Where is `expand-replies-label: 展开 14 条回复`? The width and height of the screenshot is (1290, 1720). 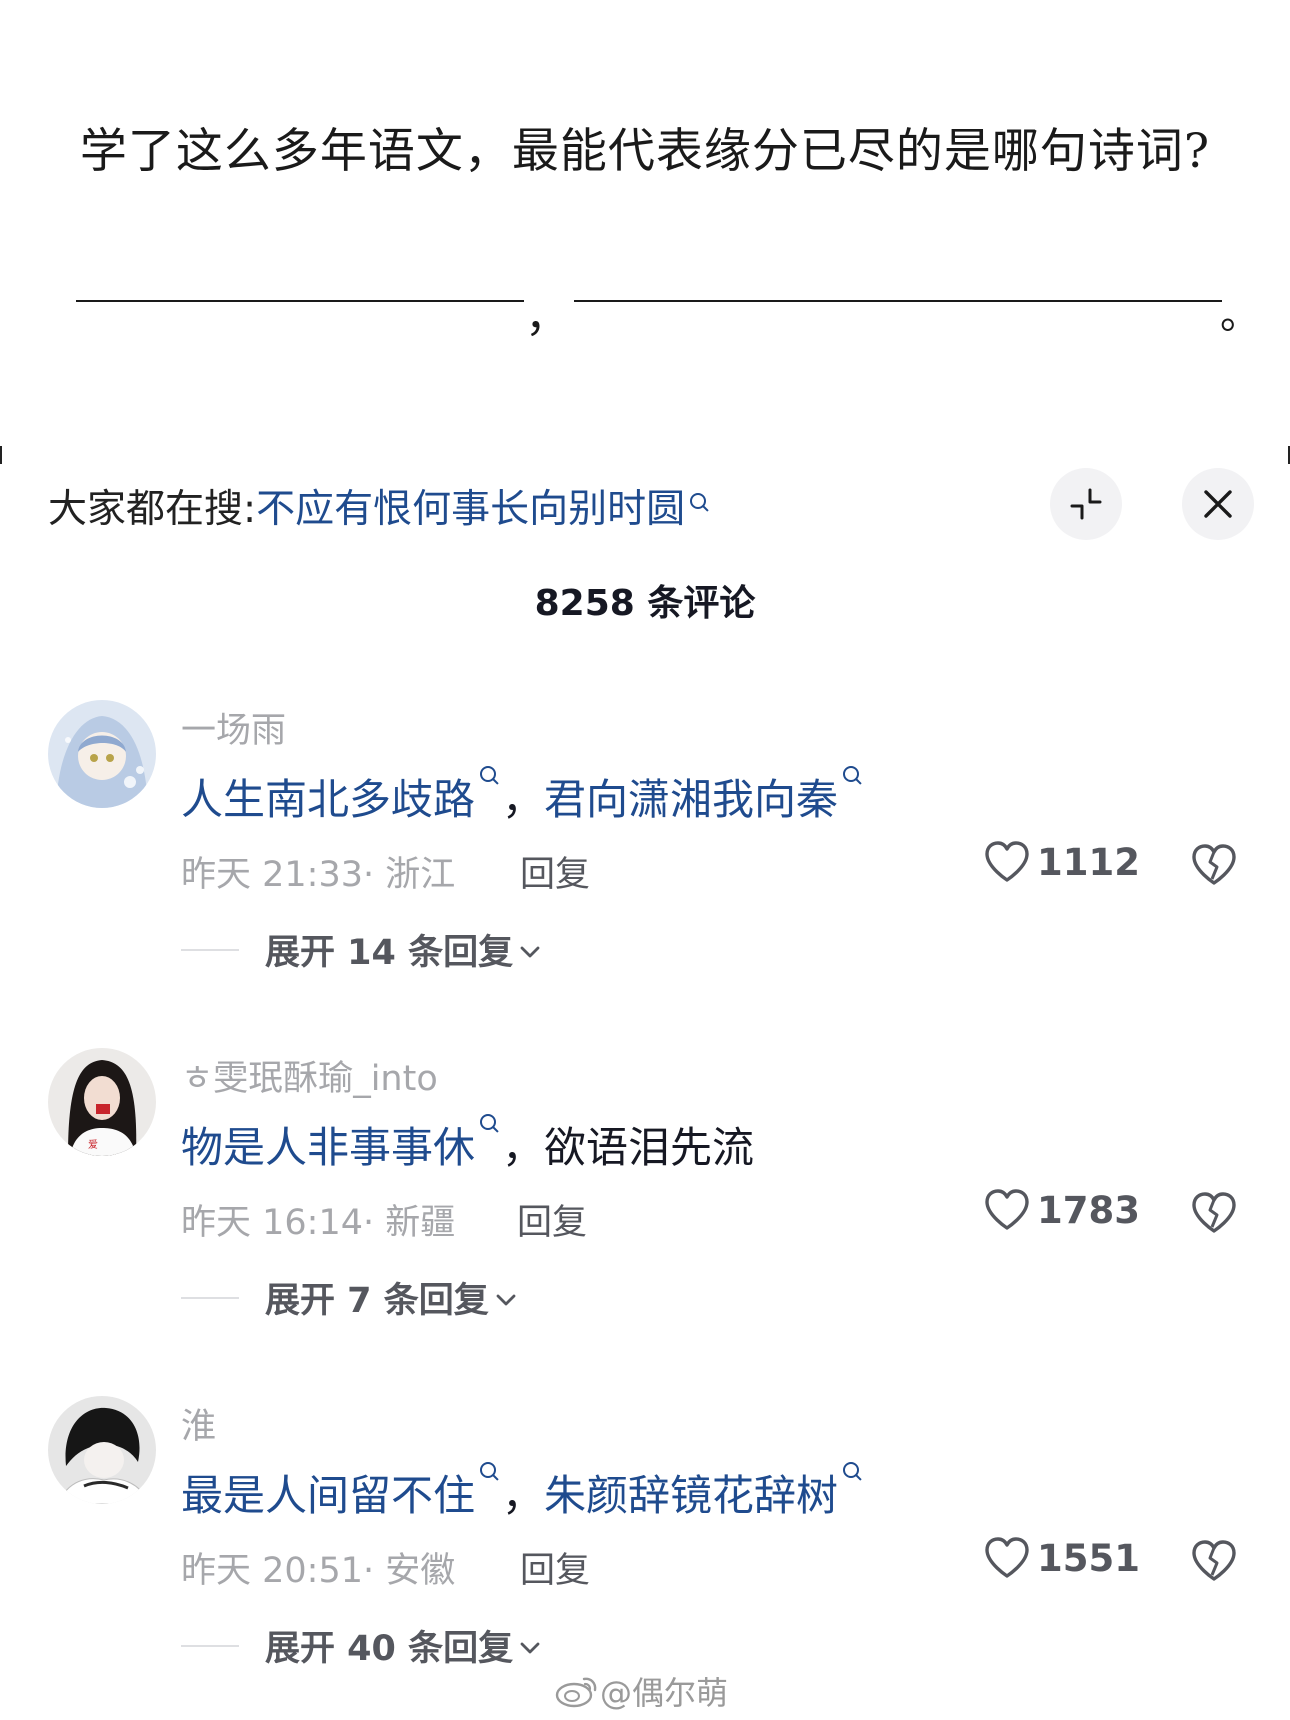 expand-replies-label: 展开 14 条回复 is located at coordinates (389, 953).